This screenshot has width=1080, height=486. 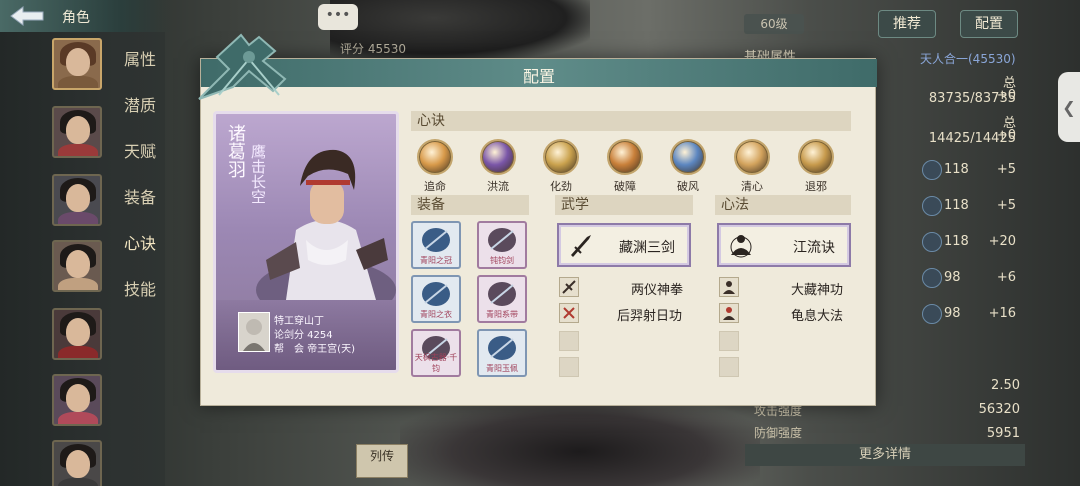 I want to click on equipment-slot: 天枫古器·千钧, so click(x=436, y=353).